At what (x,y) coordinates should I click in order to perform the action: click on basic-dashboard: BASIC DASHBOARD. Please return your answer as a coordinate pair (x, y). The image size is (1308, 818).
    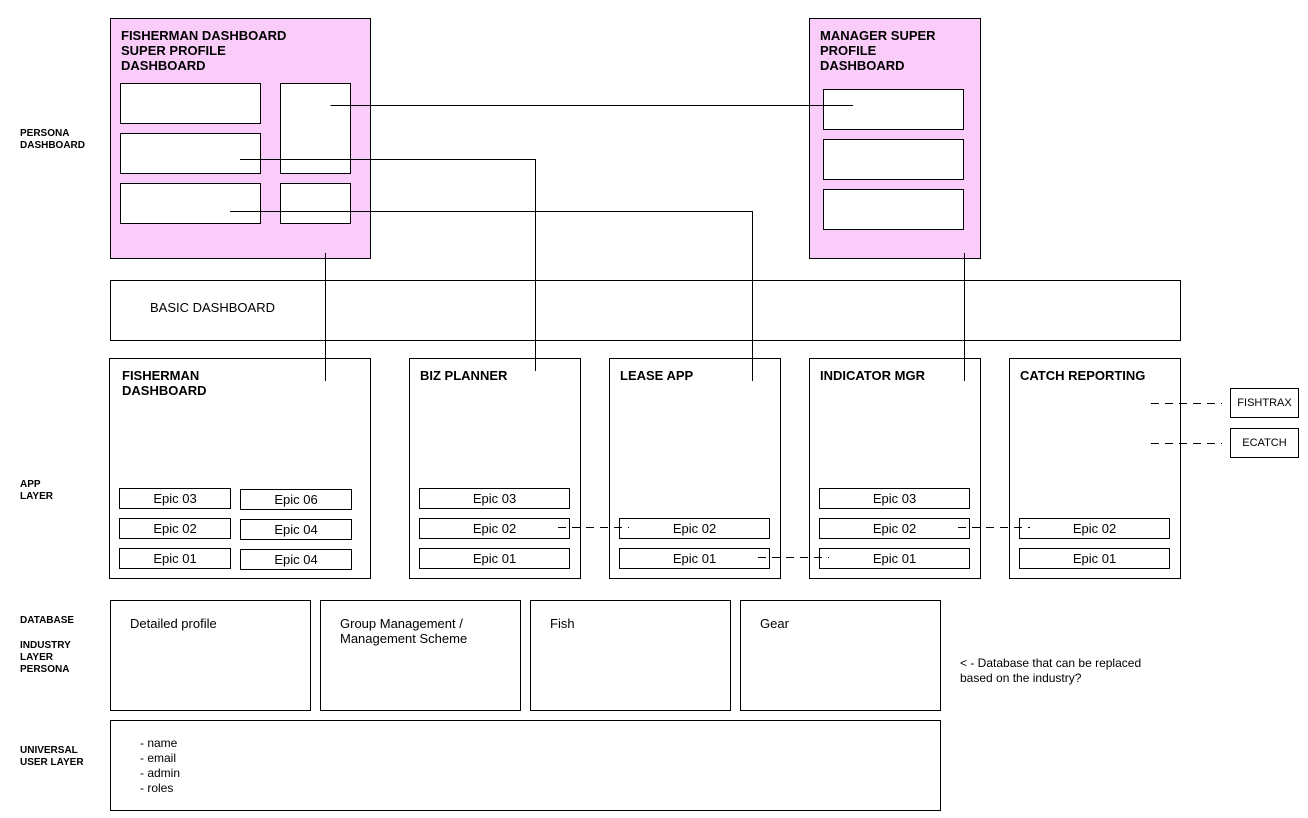
    Looking at the image, I should click on (645, 310).